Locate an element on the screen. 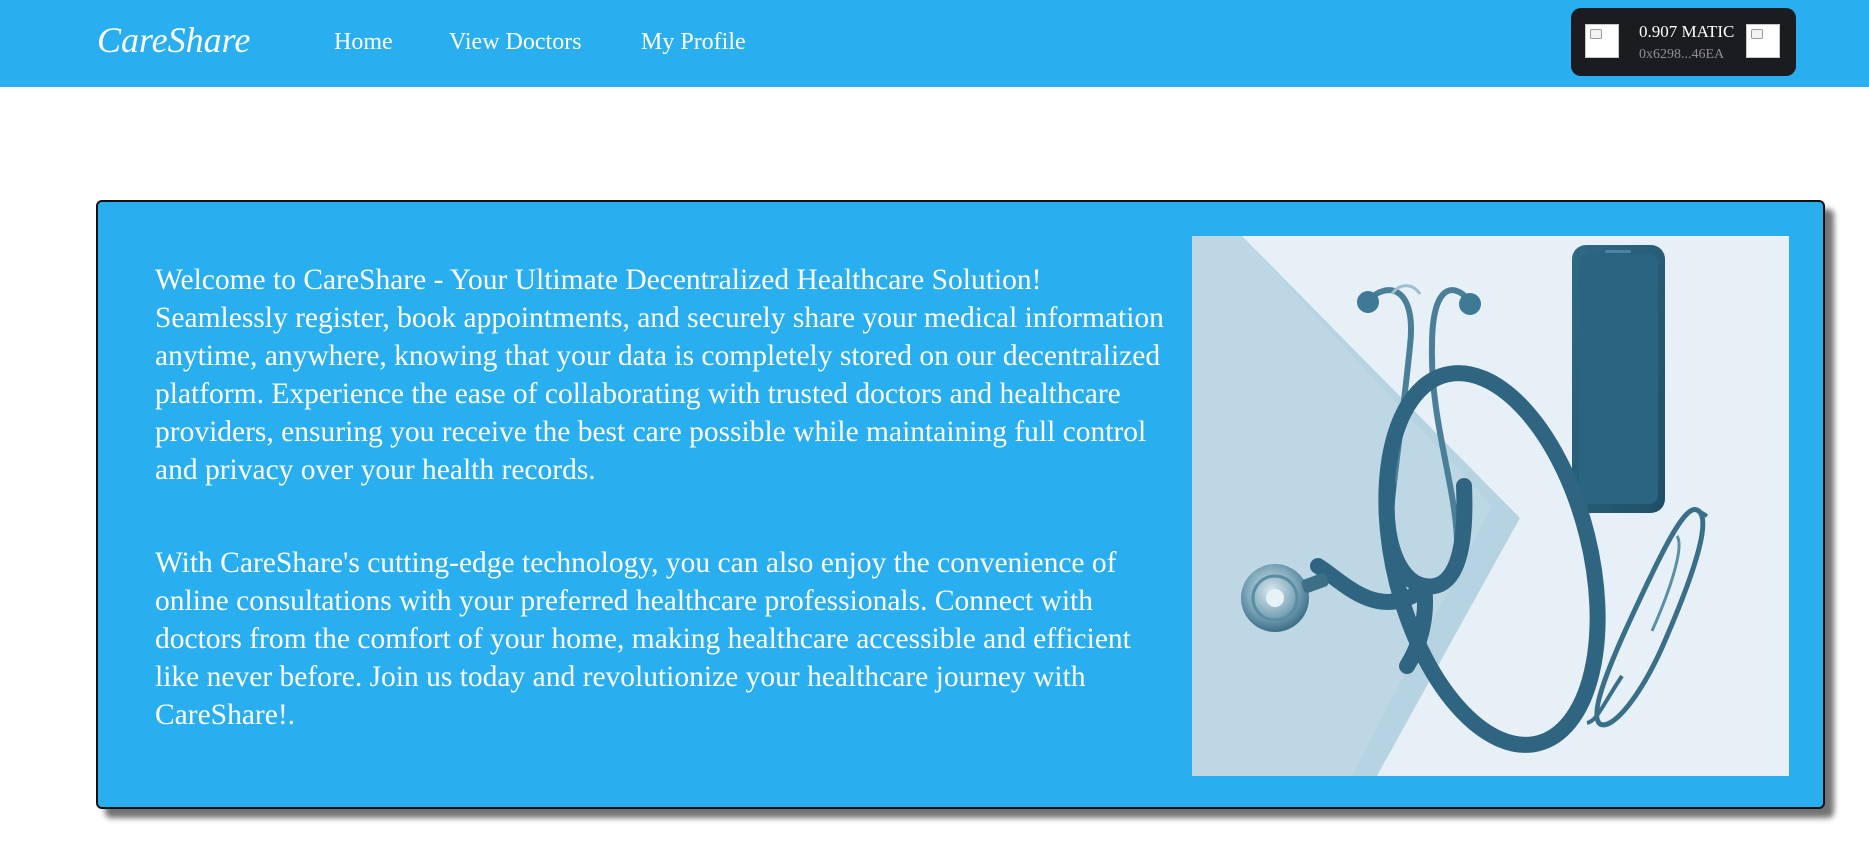 Image resolution: width=1869 pixels, height=850 pixels. wallet-address: 0x6298...46EA is located at coordinates (1682, 54).